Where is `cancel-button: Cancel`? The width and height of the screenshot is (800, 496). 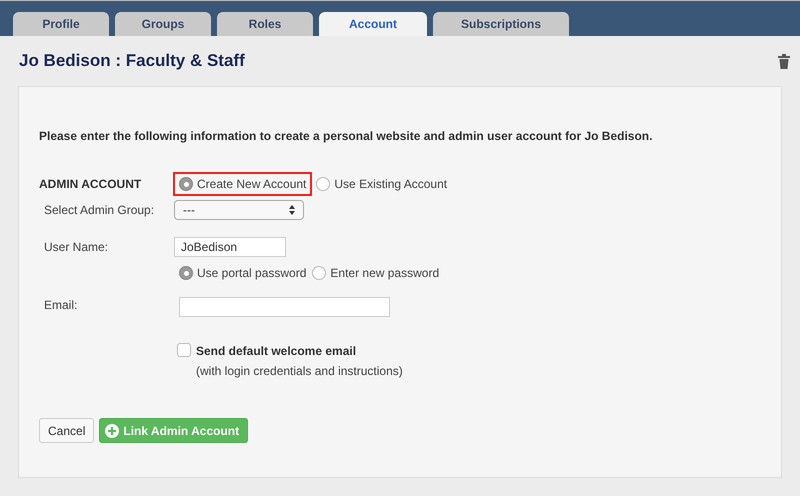 cancel-button: Cancel is located at coordinates (66, 430).